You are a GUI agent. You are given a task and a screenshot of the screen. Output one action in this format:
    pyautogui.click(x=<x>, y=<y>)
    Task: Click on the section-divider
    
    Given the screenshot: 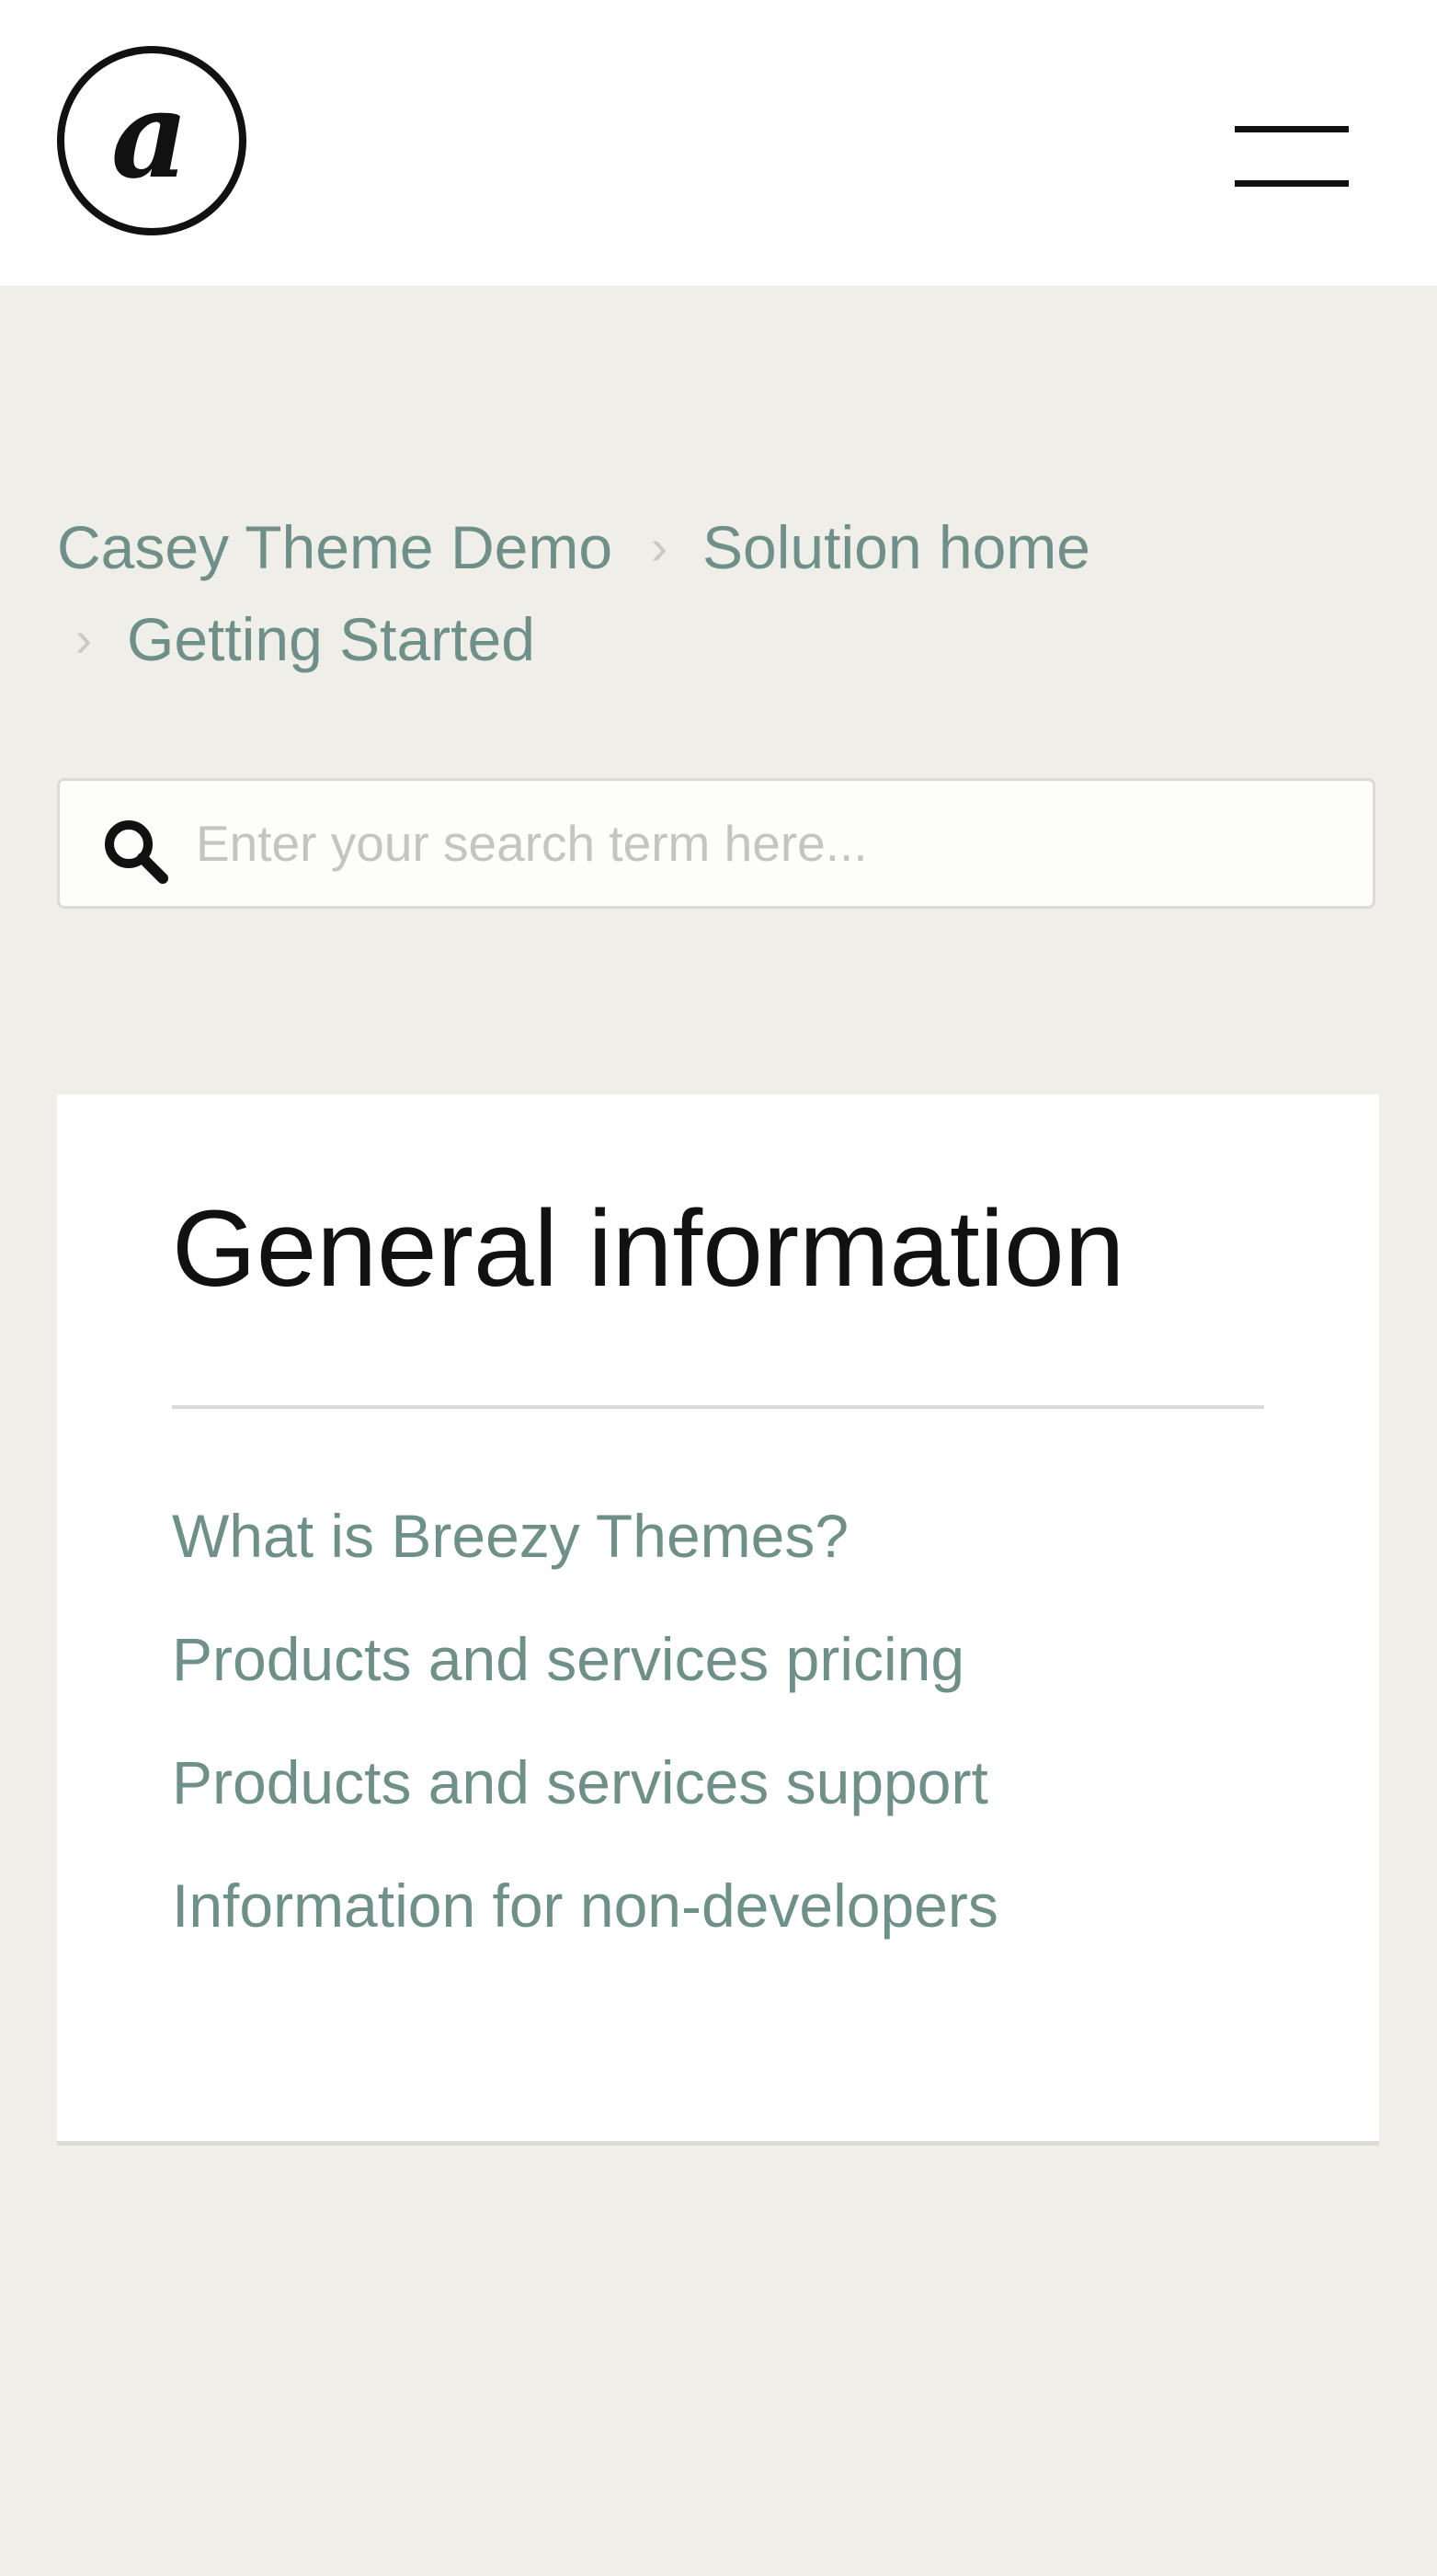 What is the action you would take?
    pyautogui.click(x=718, y=1407)
    